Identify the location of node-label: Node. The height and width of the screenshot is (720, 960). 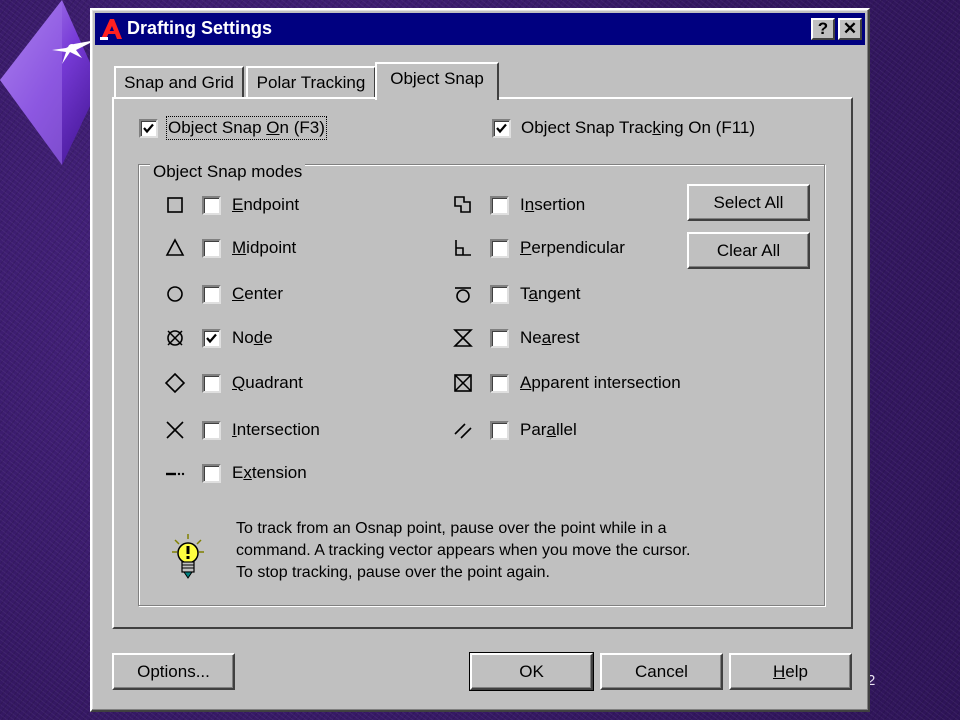
(252, 338).